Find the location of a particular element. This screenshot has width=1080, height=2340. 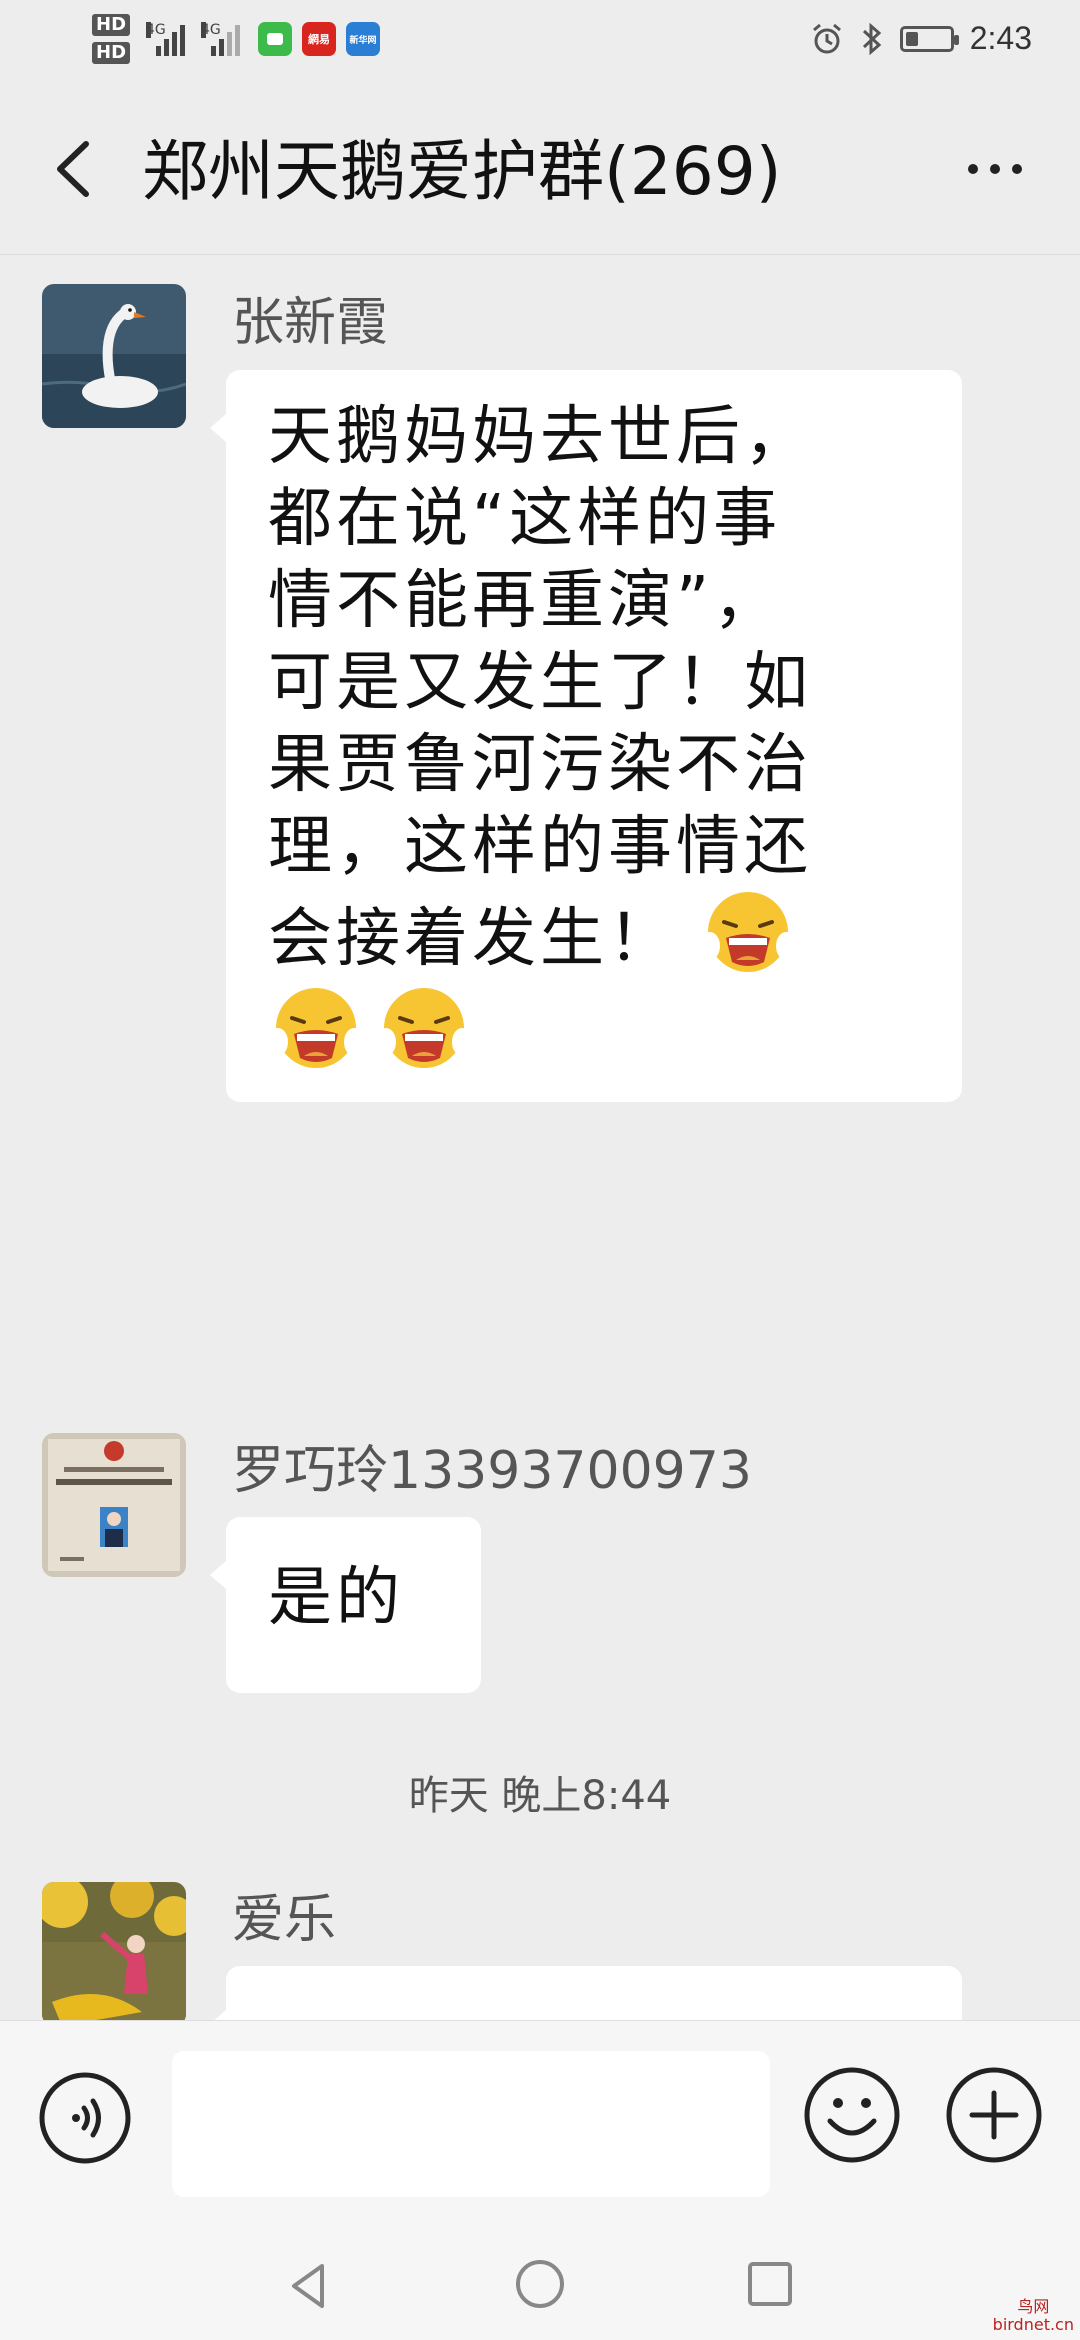

back-button is located at coordinates (75, 169).